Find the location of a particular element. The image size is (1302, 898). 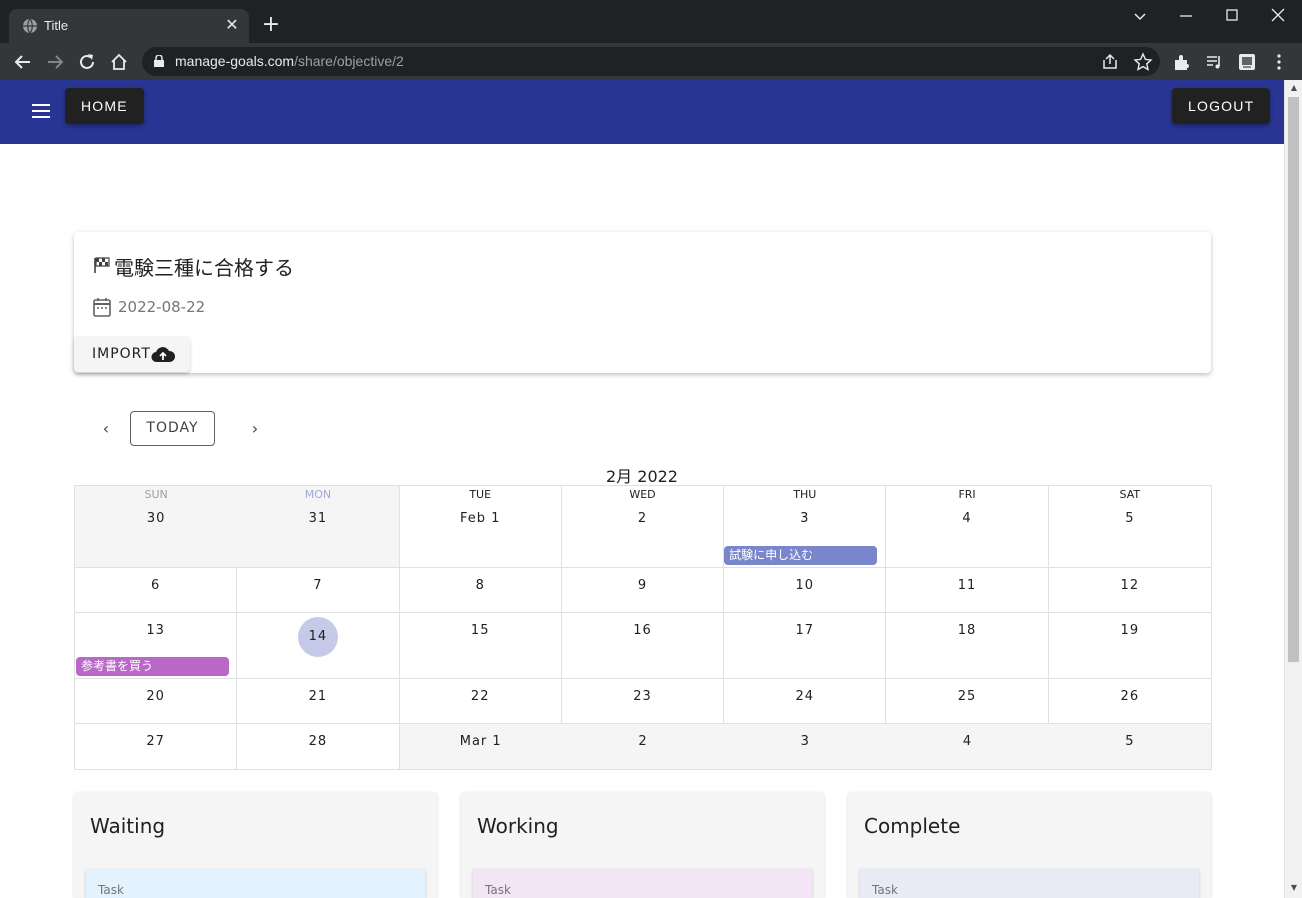

day-number: 24 is located at coordinates (804, 691).